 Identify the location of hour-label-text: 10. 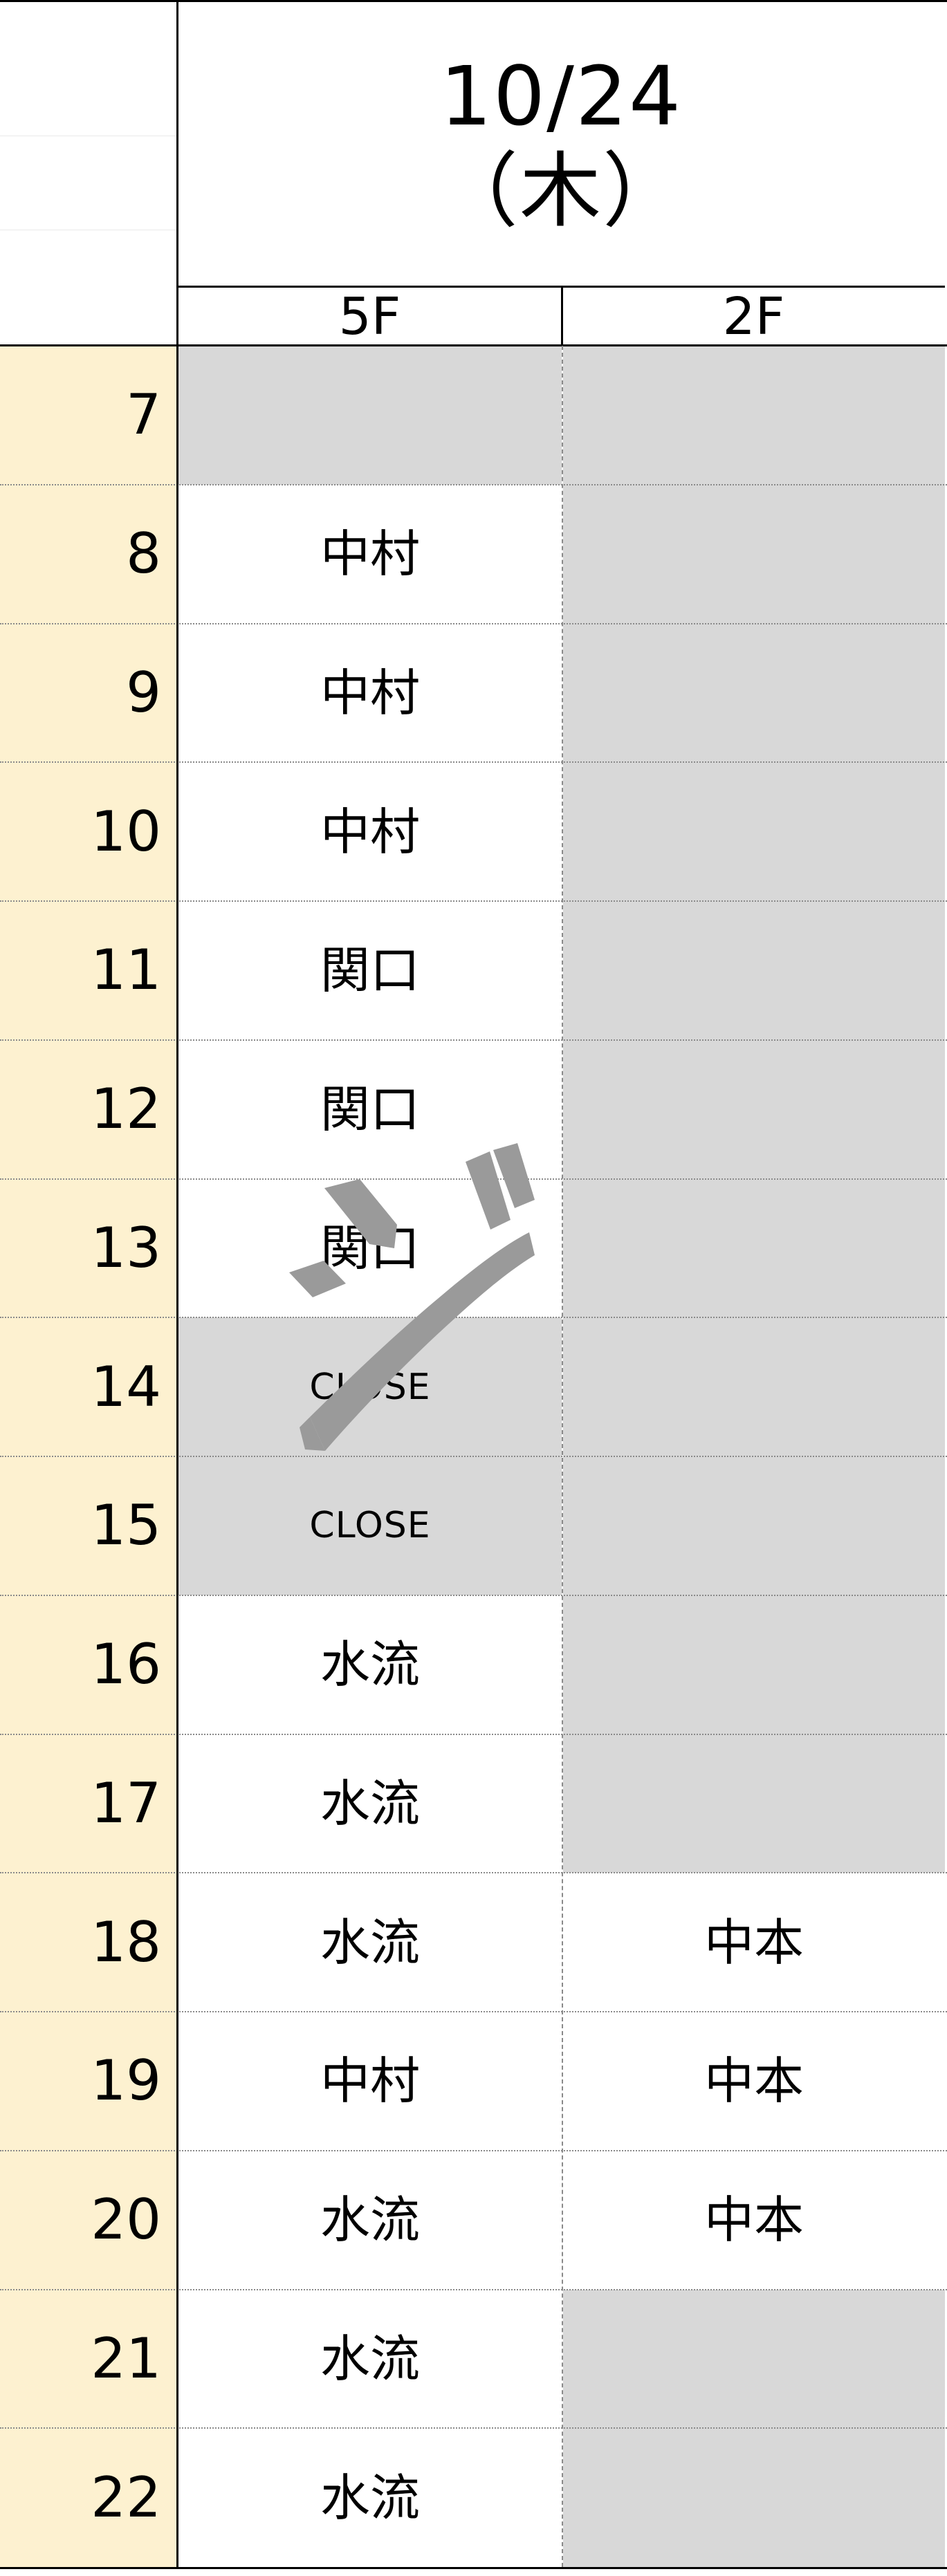
(126, 831).